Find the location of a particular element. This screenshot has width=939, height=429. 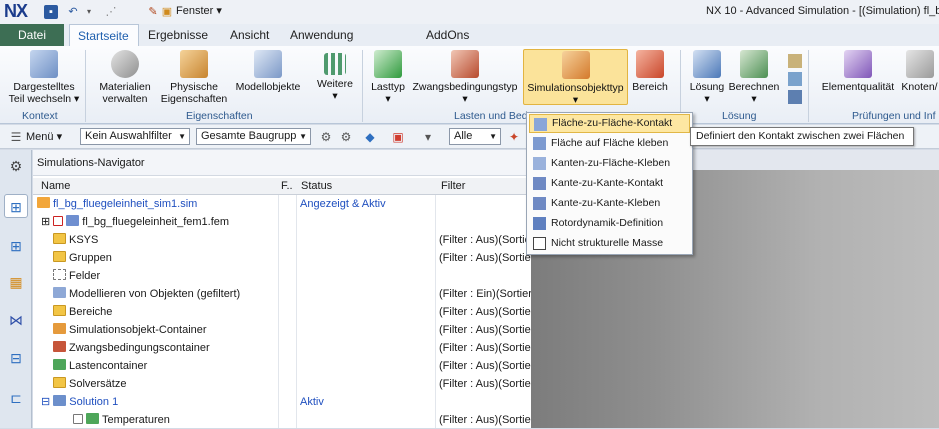

row-name: Lastencontainer is located at coordinates (108, 366).